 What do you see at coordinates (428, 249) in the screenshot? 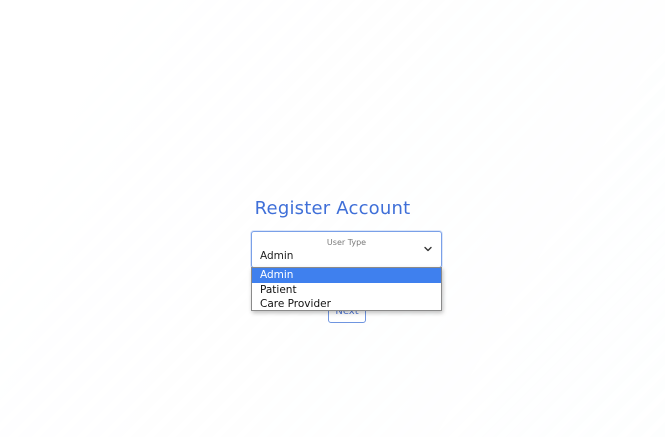
I see `chevron-down-icon` at bounding box center [428, 249].